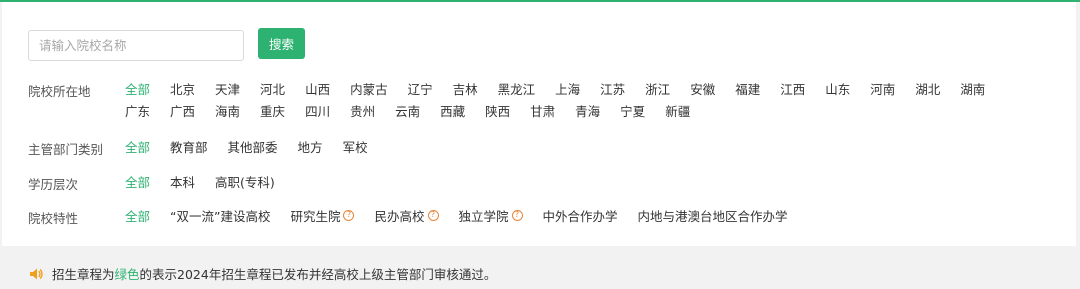  I want to click on level-option-label: 高职(专科), so click(245, 182).